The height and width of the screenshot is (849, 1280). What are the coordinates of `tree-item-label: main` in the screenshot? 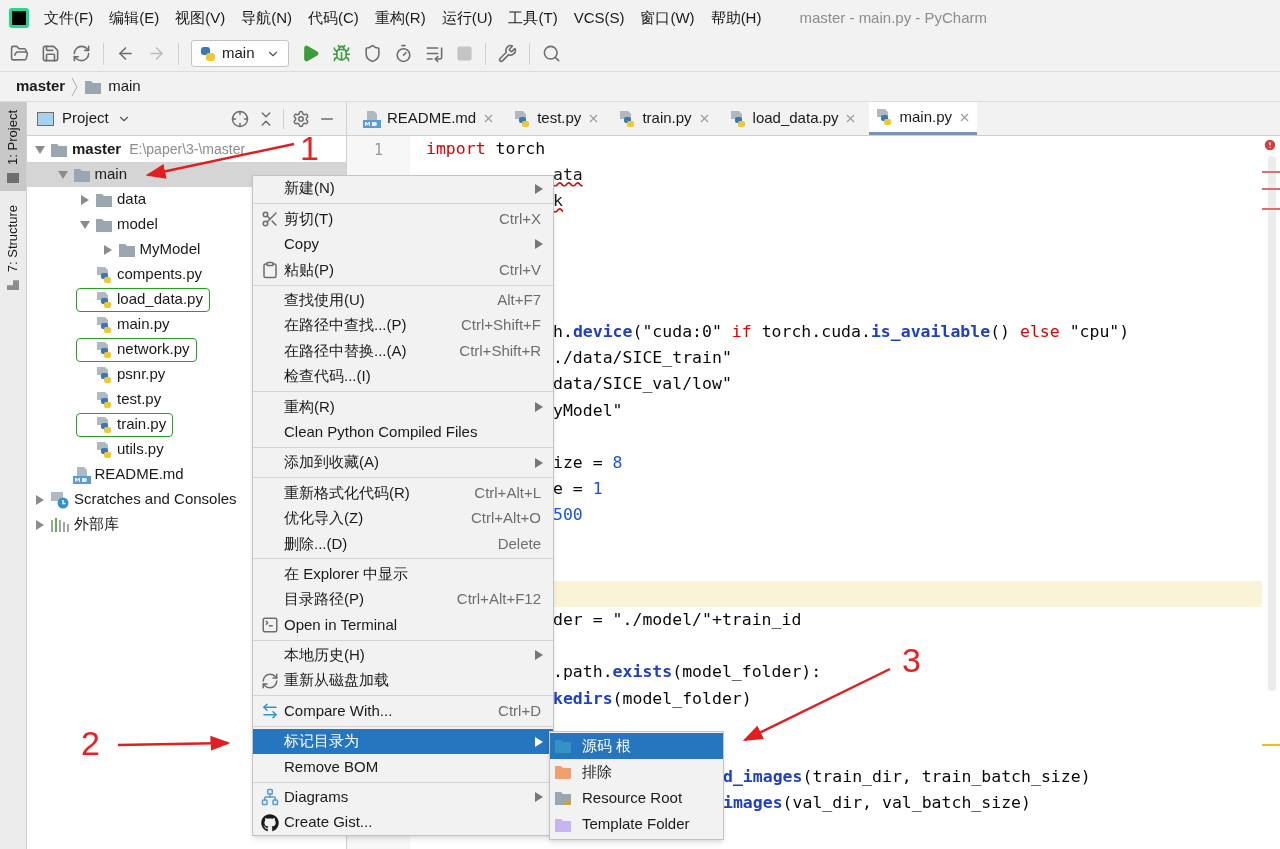 It's located at (110, 174).